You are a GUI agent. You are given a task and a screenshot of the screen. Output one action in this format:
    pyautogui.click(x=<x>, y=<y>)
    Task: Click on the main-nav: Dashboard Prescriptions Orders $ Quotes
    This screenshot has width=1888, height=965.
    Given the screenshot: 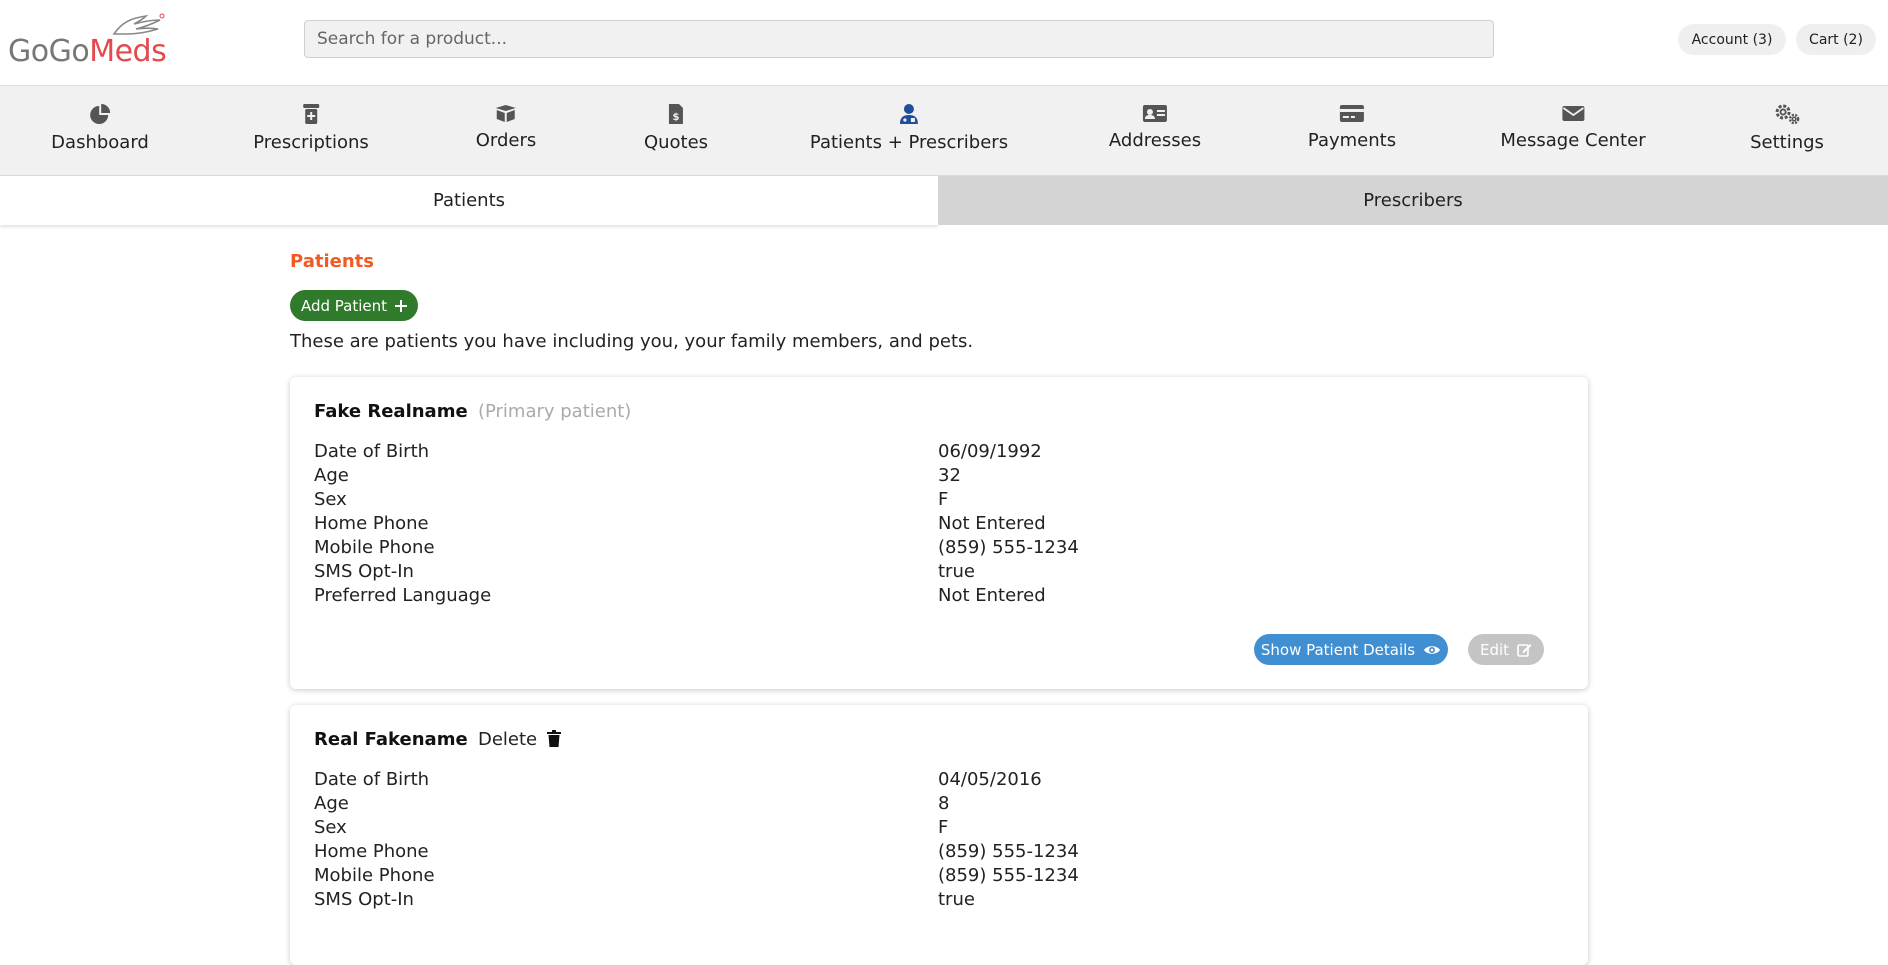 What is the action you would take?
    pyautogui.click(x=944, y=131)
    